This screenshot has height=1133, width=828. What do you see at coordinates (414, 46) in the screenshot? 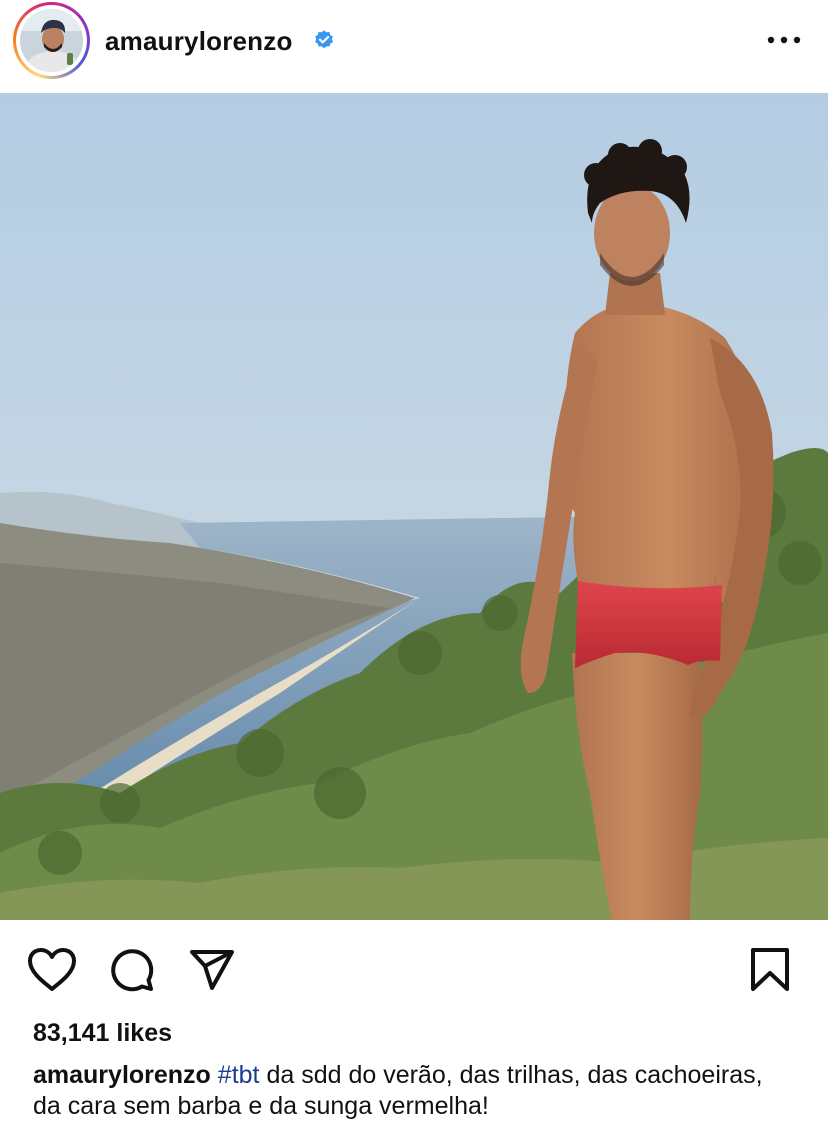
I see `post-header: amaurylorenzo` at bounding box center [414, 46].